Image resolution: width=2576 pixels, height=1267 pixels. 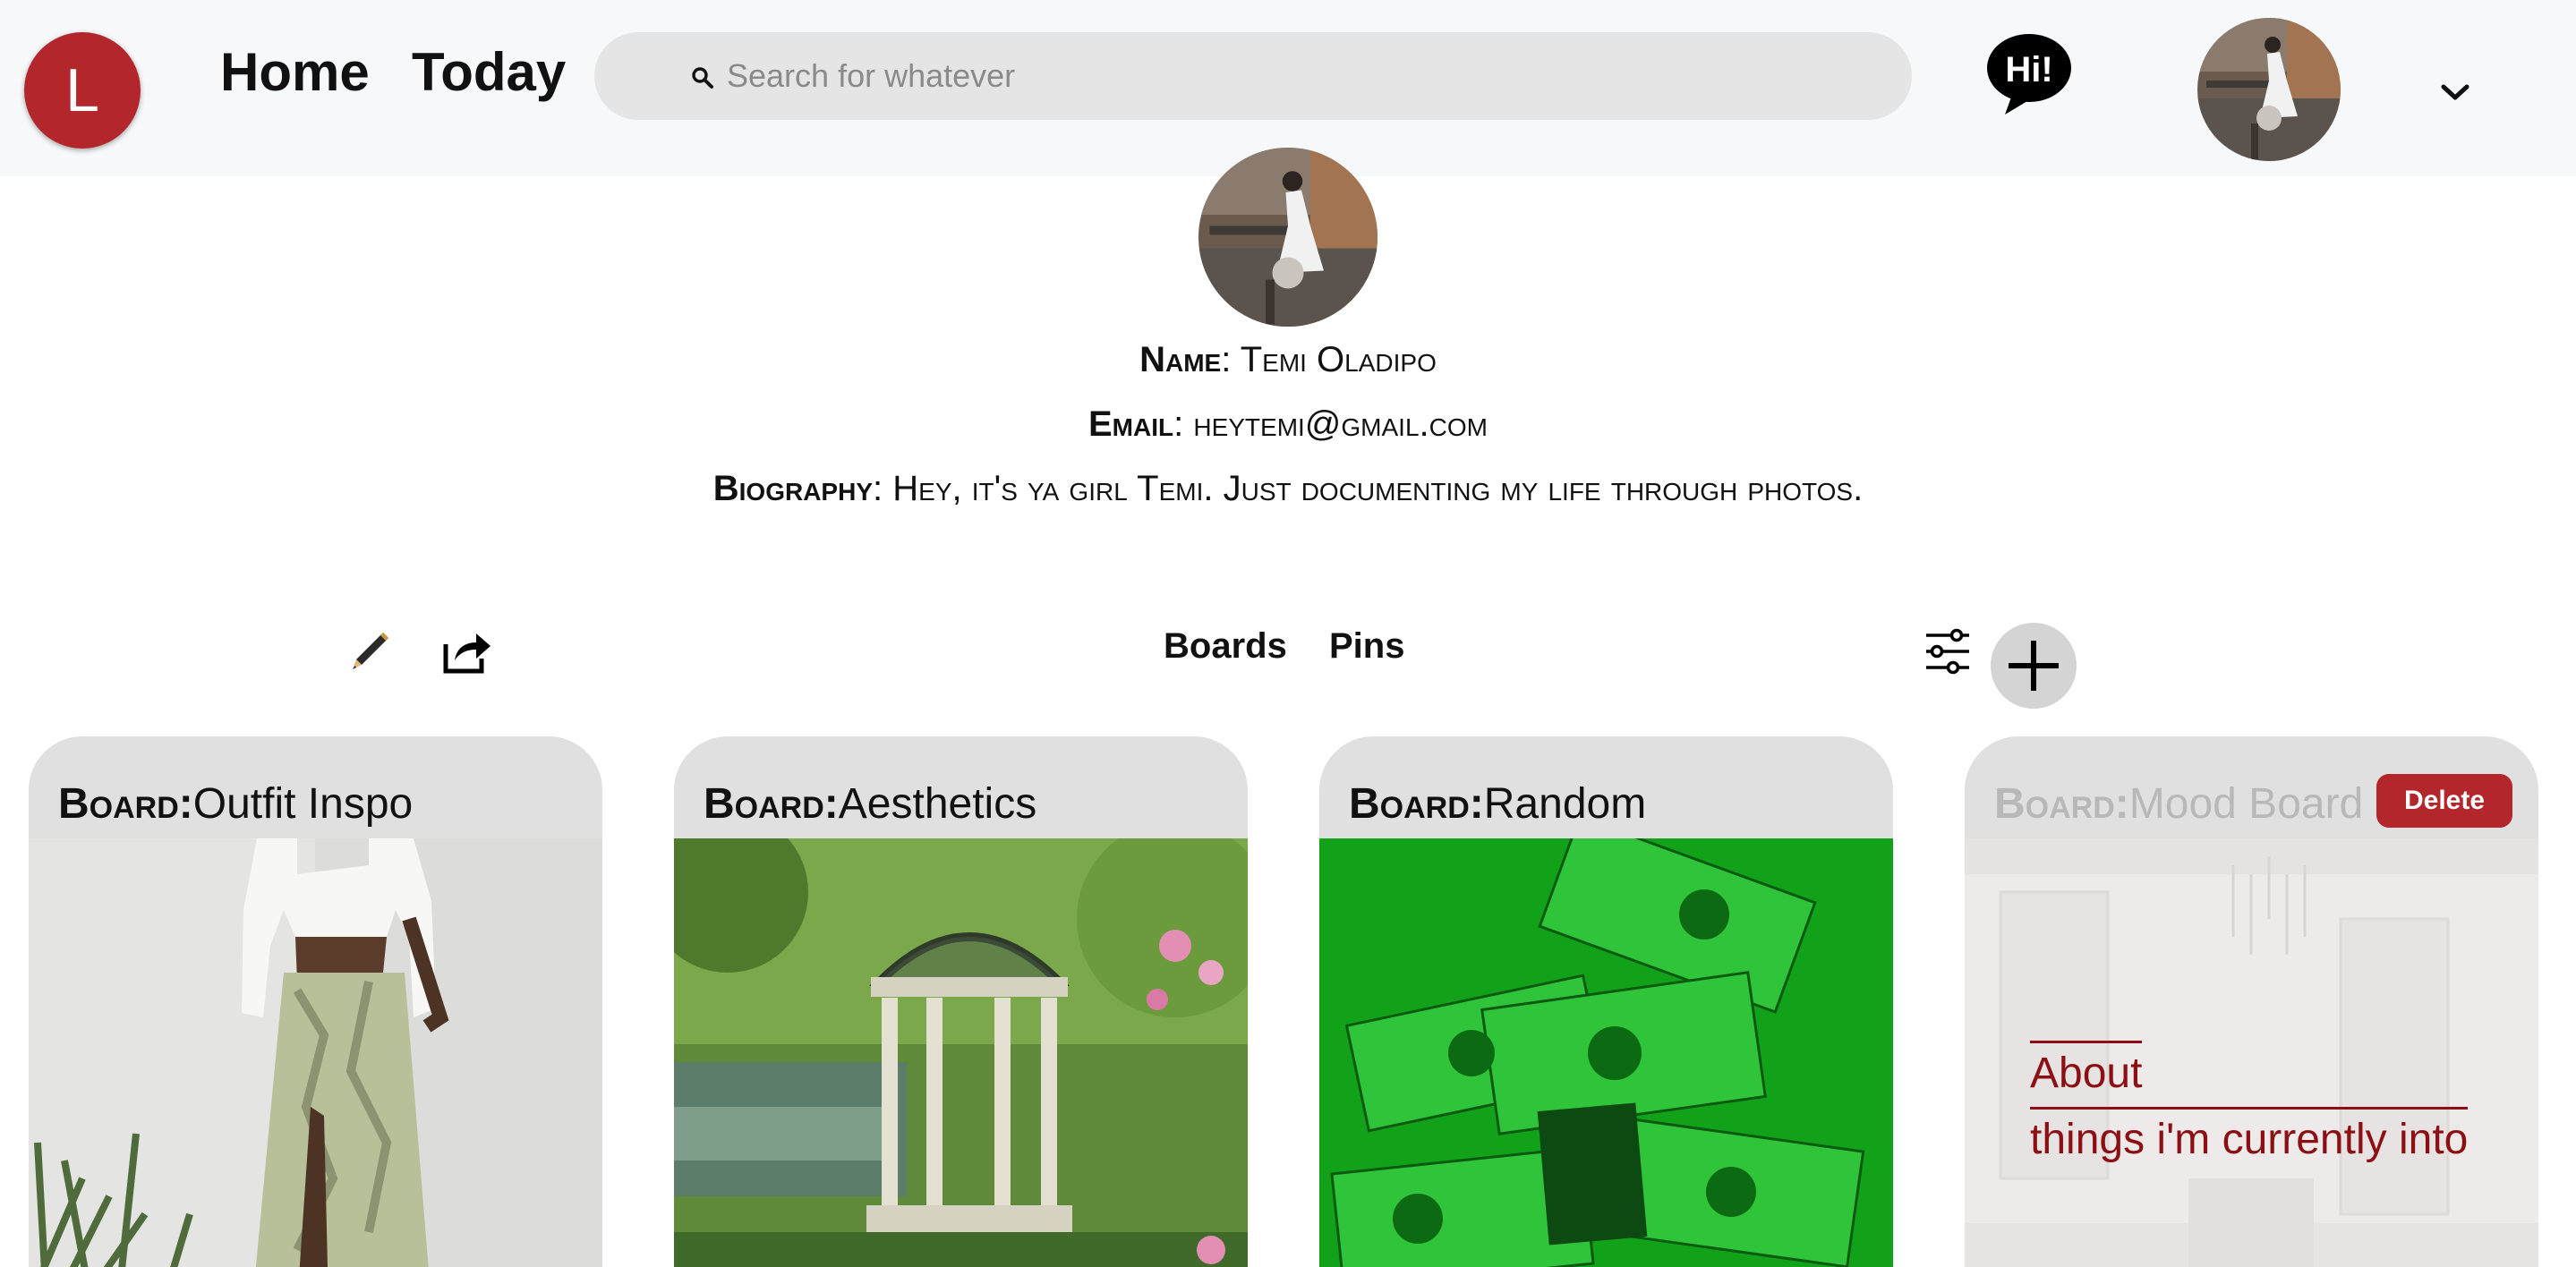 What do you see at coordinates (2028, 70) in the screenshot?
I see `chat-icon-label: Hi!` at bounding box center [2028, 70].